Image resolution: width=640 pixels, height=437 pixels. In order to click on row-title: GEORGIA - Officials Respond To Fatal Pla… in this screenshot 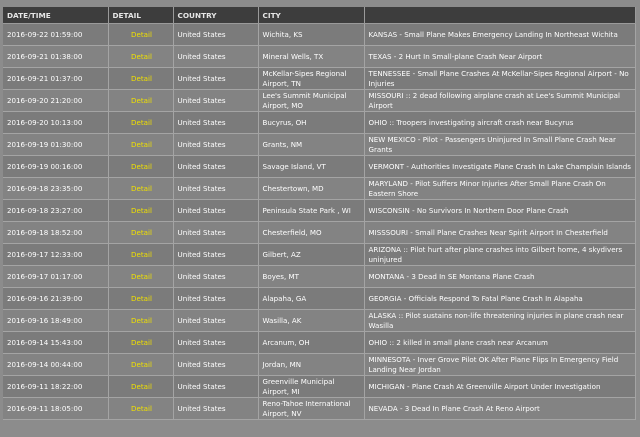, I will do `click(500, 298)`.